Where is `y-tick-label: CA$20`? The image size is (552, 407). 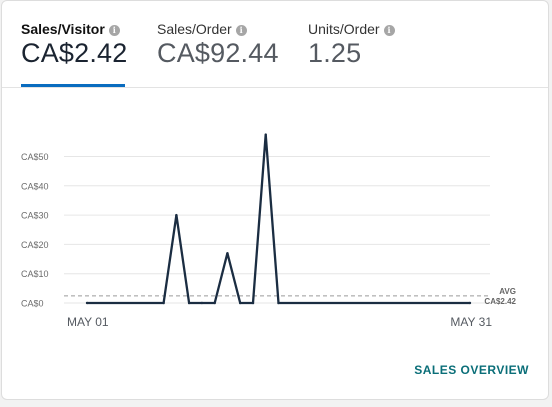 y-tick-label: CA$20 is located at coordinates (35, 245).